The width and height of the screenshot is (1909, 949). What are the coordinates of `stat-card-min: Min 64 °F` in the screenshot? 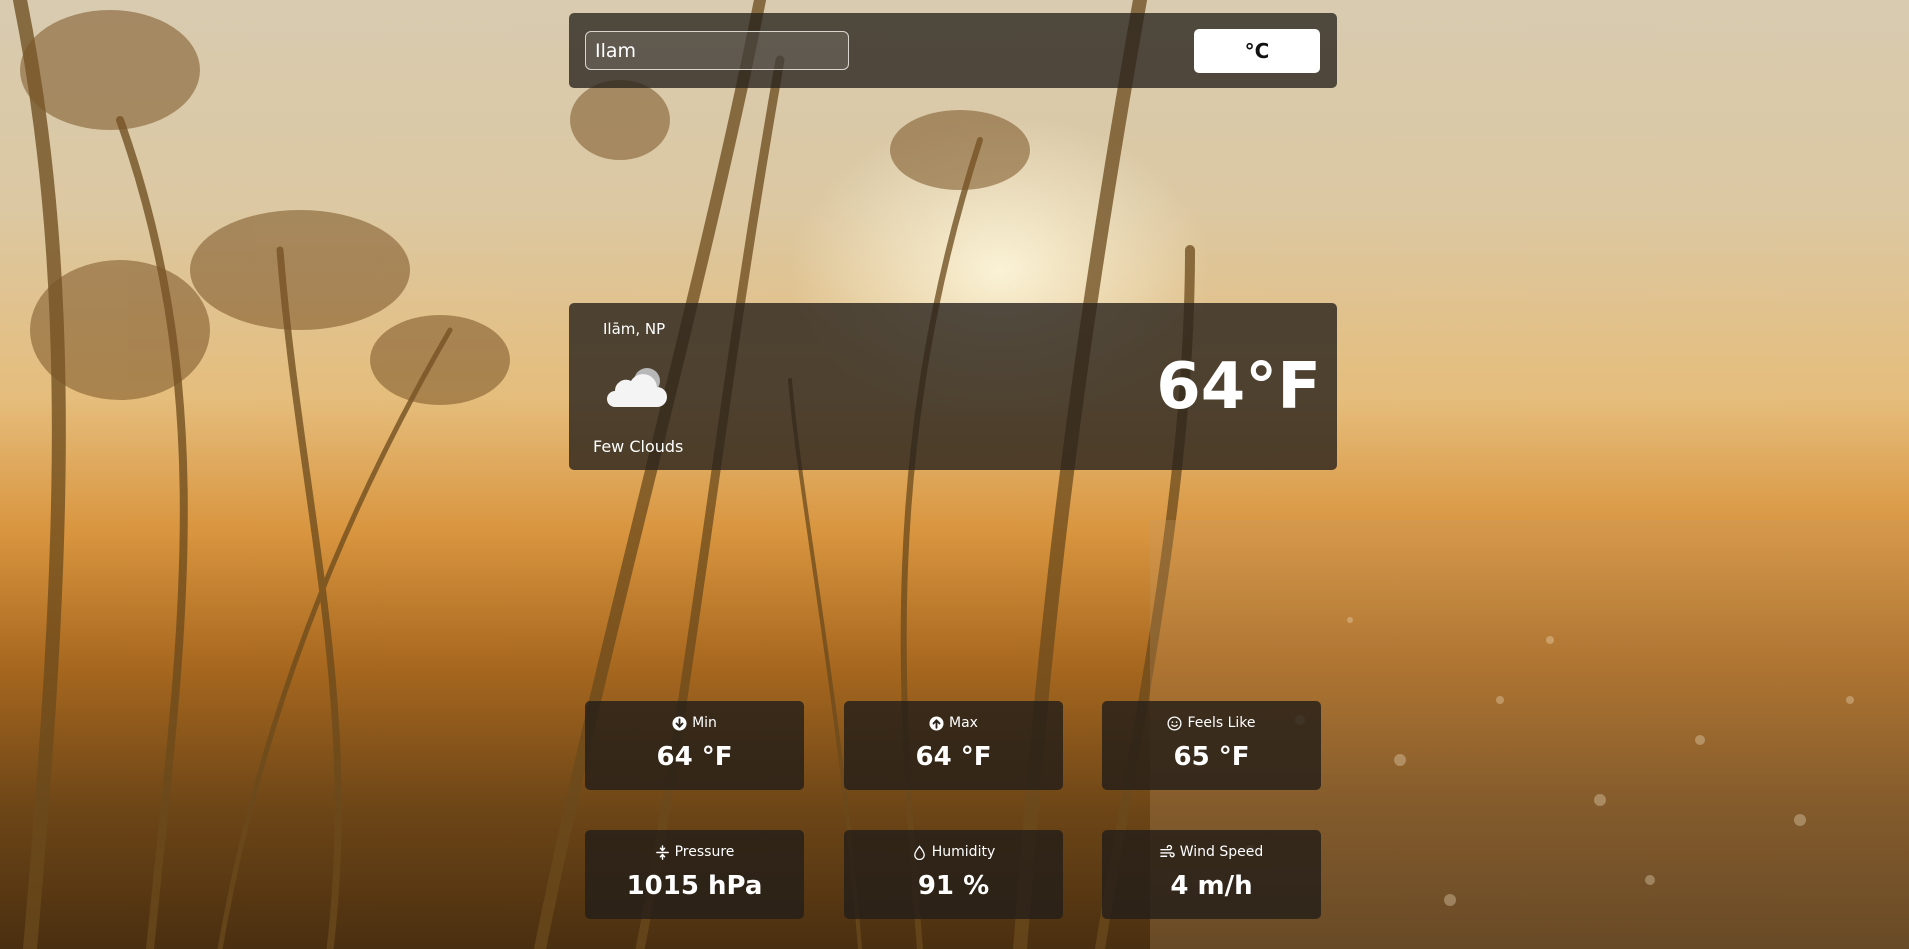 It's located at (694, 745).